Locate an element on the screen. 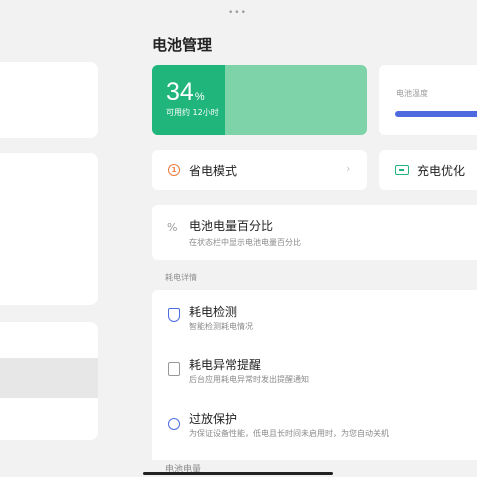  list-item-subtitle: 为保证设备性能，低电且长时间未启用时，为您自动关机 is located at coordinates (289, 433).